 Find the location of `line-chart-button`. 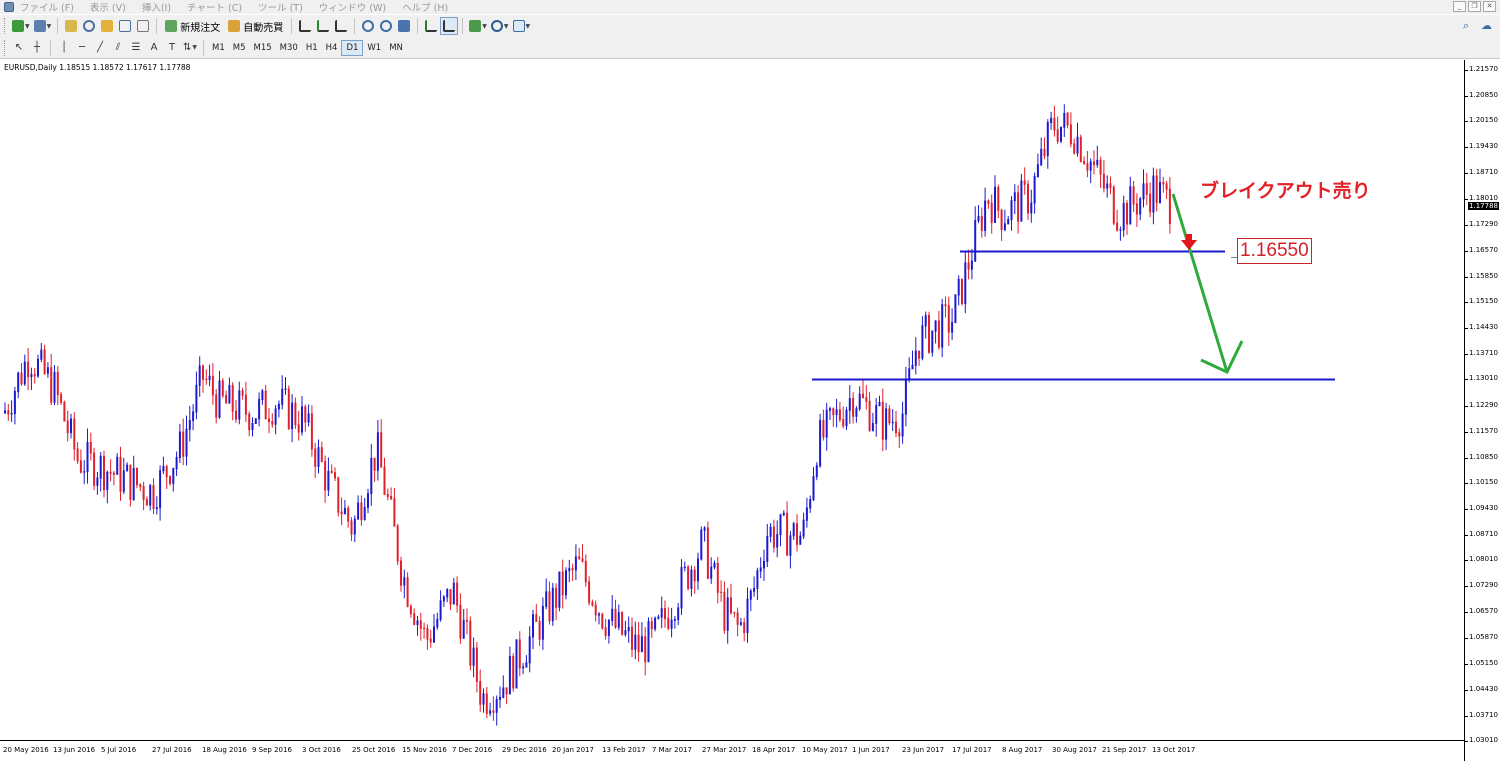

line-chart-button is located at coordinates (341, 26).